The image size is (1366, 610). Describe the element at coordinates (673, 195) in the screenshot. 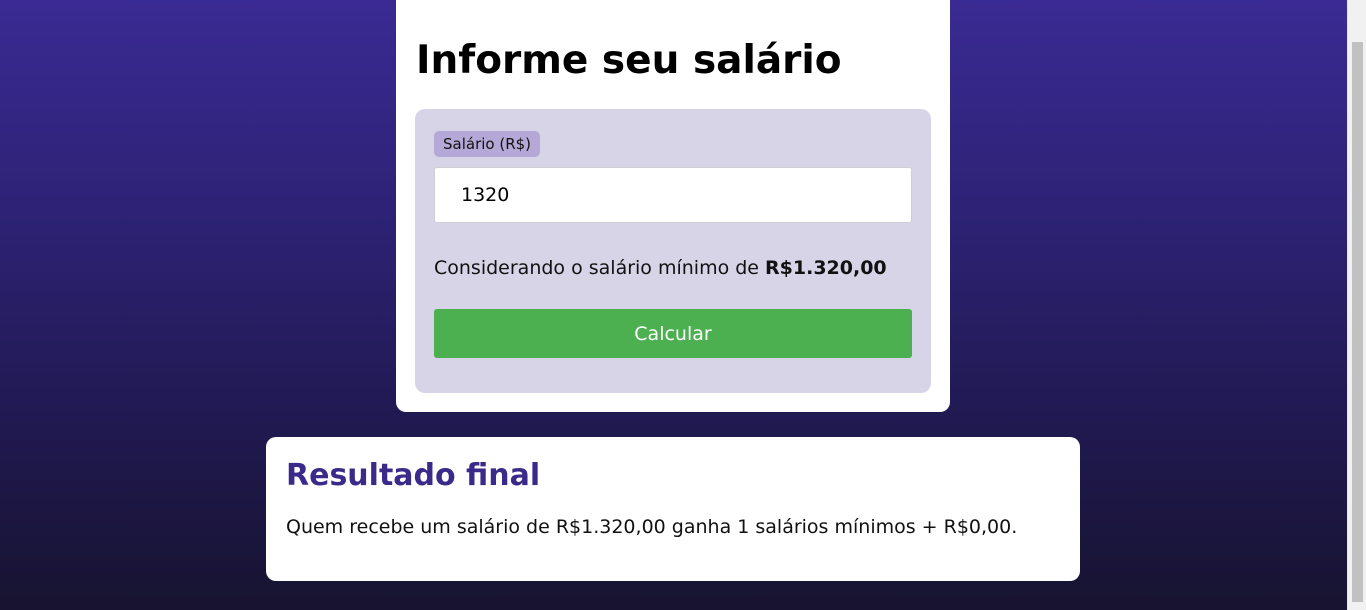

I see `salary-input` at that location.